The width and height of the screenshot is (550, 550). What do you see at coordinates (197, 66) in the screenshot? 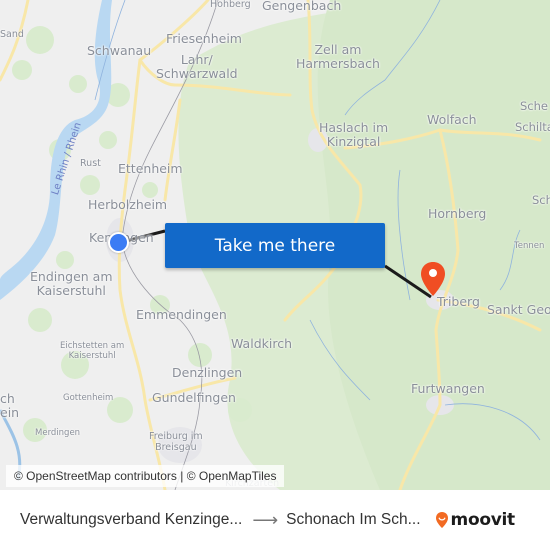
I see `place-label: Lahr/ Schwarzwald` at bounding box center [197, 66].